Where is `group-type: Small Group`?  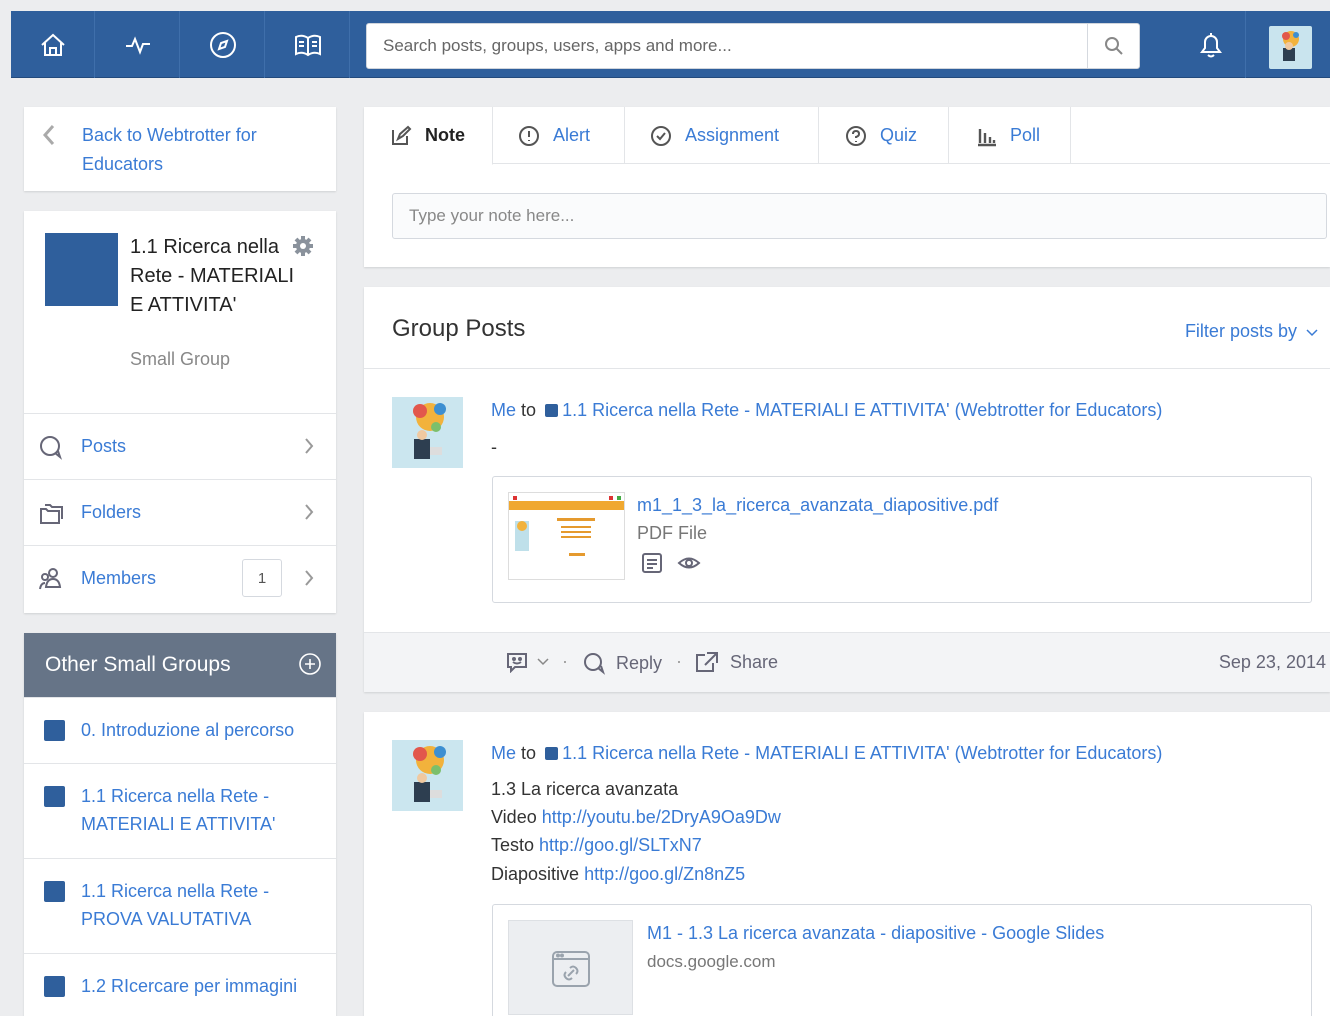
group-type: Small Group is located at coordinates (180, 359).